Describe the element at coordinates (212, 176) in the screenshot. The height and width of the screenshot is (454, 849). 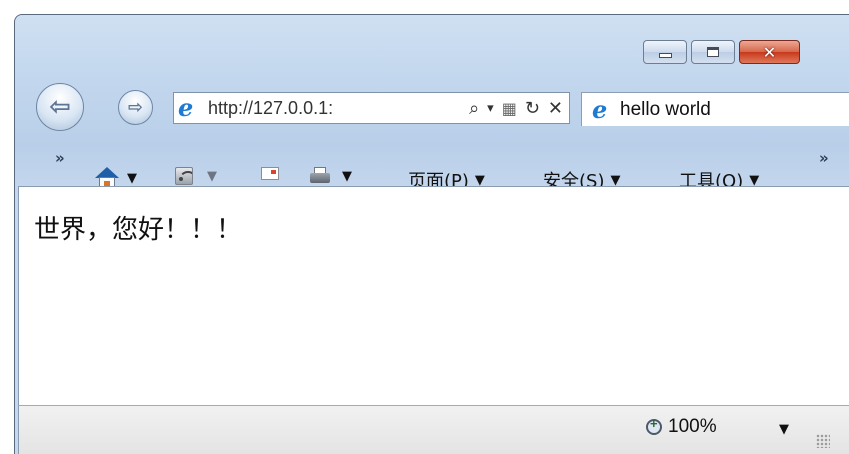
I see `feeds-dropdown-icon: ▼` at that location.